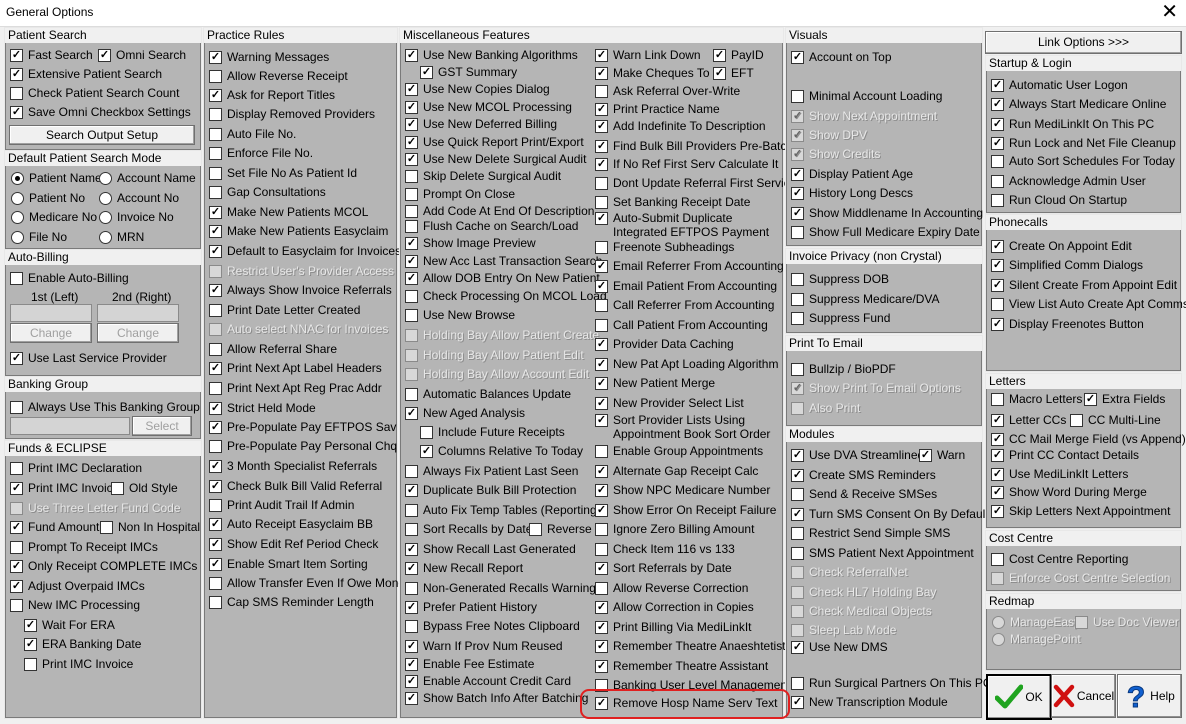 Image resolution: width=1186 pixels, height=724 pixels. Describe the element at coordinates (887, 213) in the screenshot. I see `show-middlename-in-accounting-checkbox: ✓ Show Middlename In Accounting` at that location.